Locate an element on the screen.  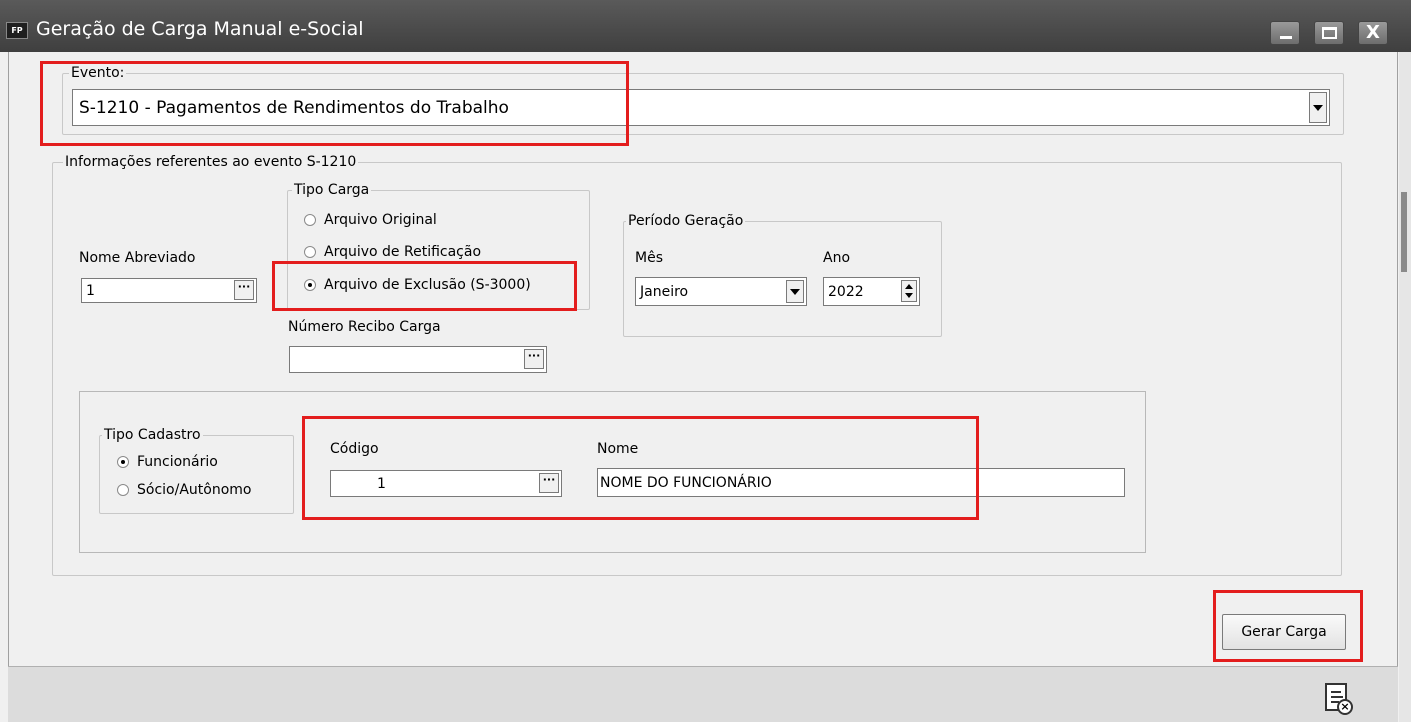
codigo-lookup-button: ··· is located at coordinates (549, 483).